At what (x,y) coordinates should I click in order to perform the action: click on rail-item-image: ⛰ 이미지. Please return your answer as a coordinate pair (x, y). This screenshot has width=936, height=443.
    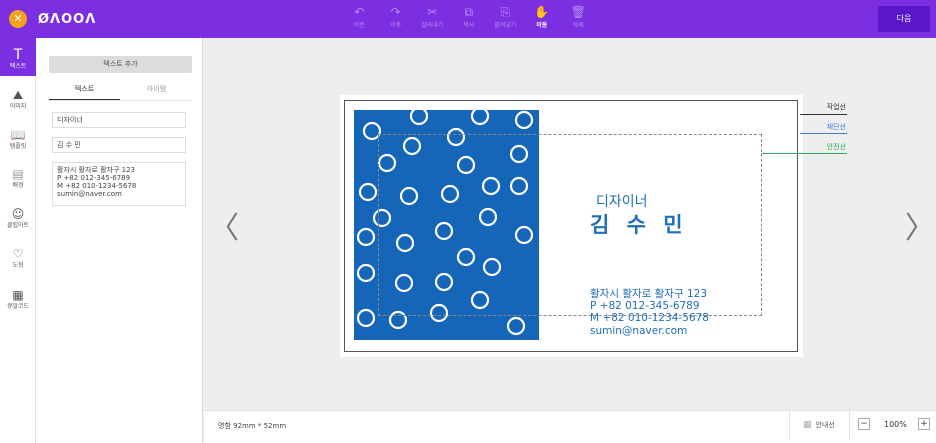
    Looking at the image, I should click on (18, 99).